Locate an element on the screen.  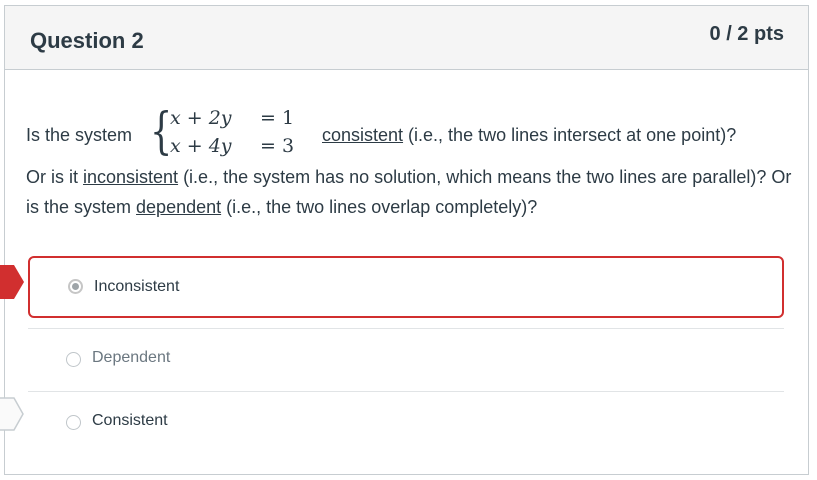
equation-lhs: x + 4y is located at coordinates (201, 146).